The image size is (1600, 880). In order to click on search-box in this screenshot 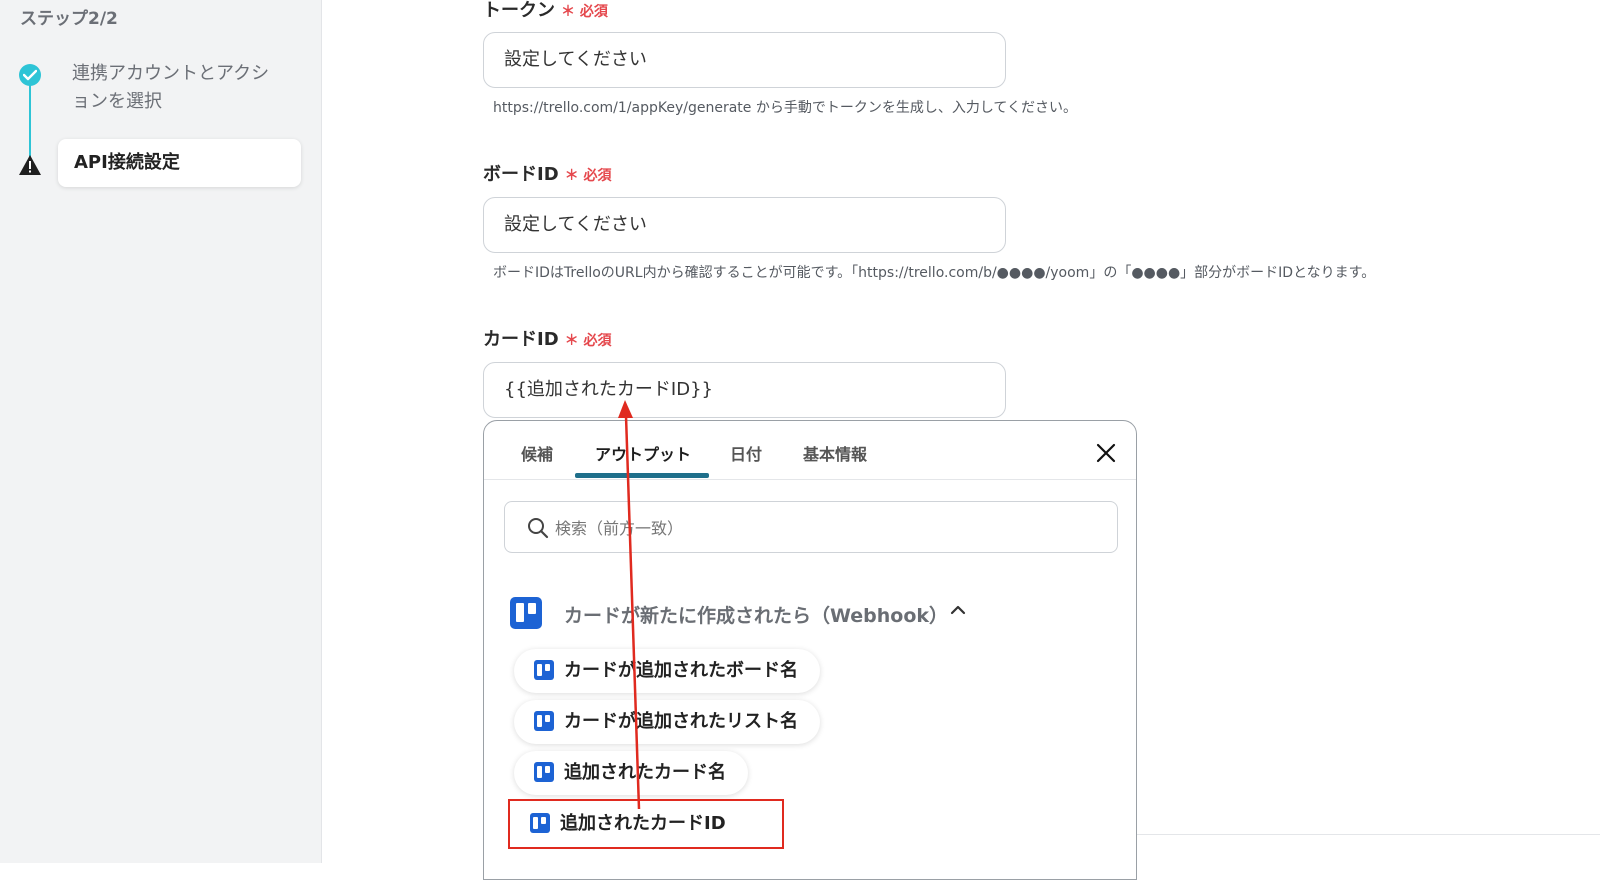, I will do `click(811, 527)`.